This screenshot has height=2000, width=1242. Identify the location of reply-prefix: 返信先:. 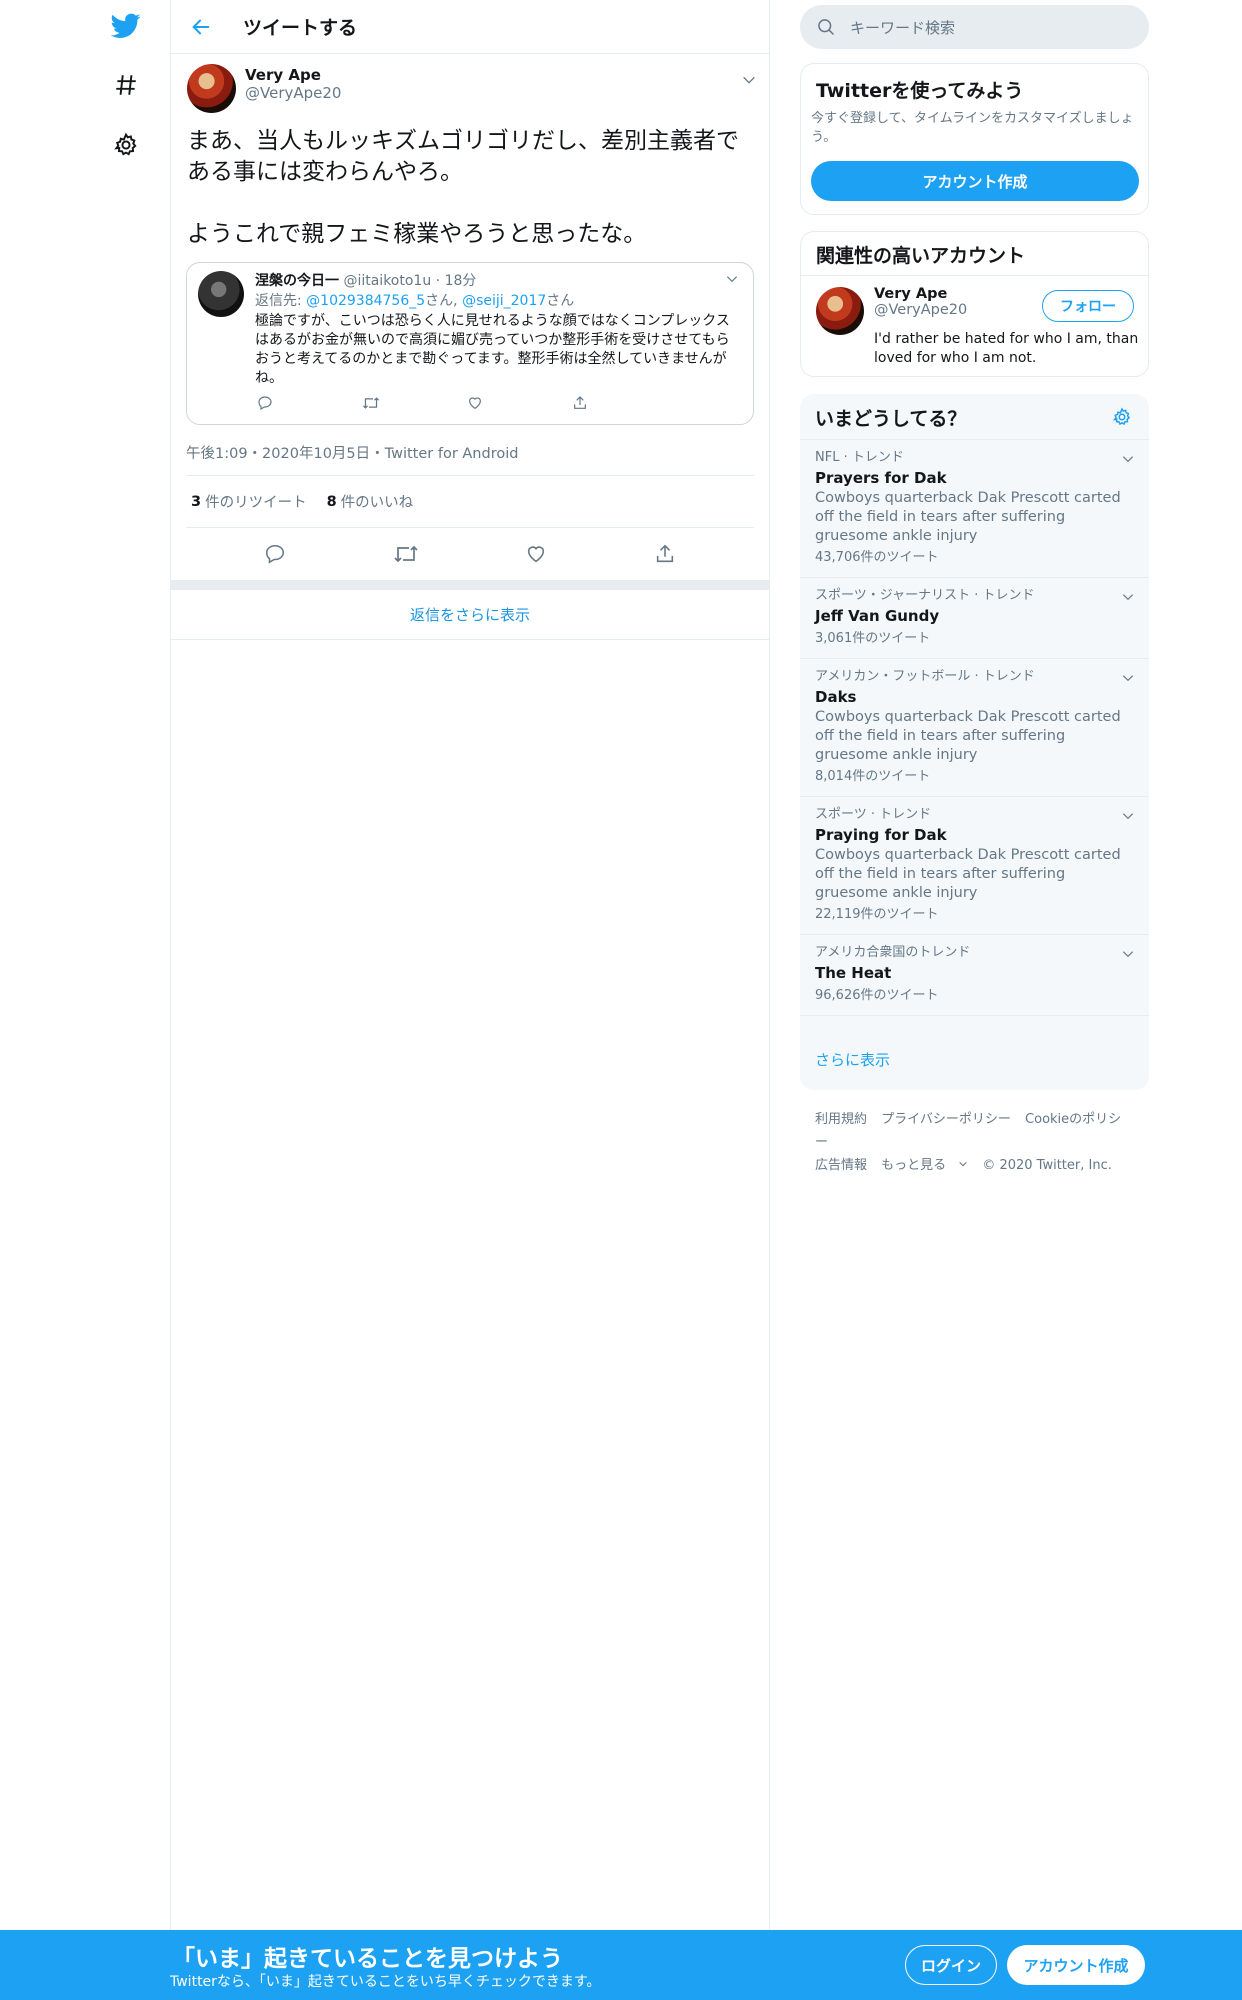
(281, 301).